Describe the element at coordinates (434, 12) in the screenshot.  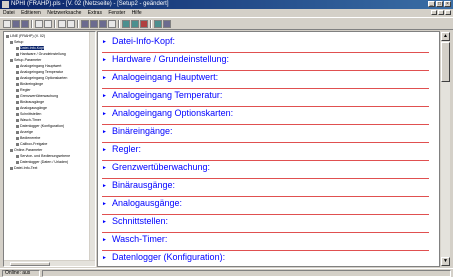
I see `mdi-minimize-icon` at that location.